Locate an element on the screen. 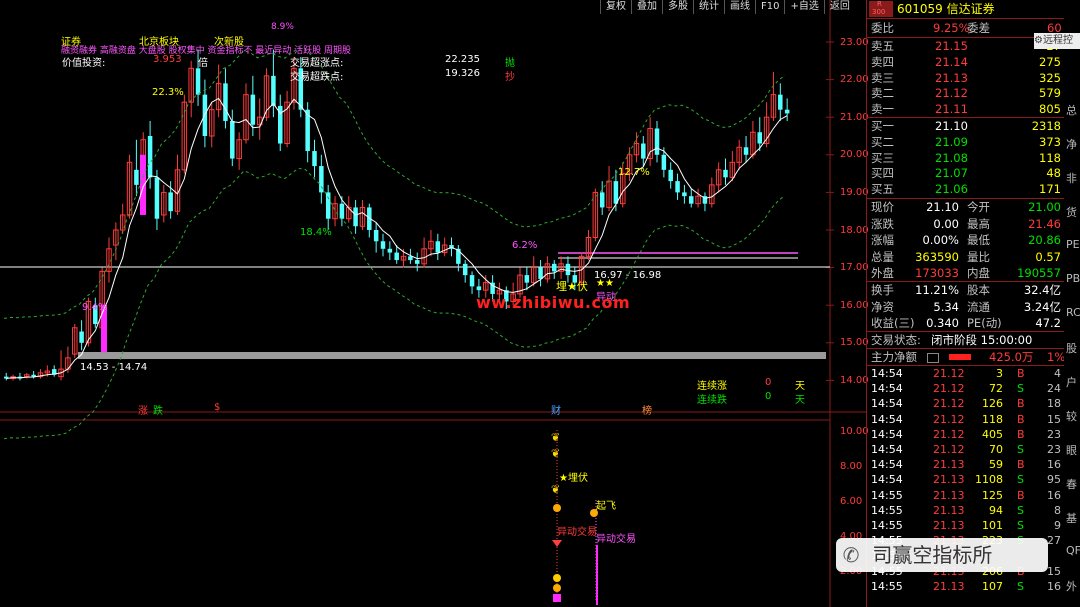 The height and width of the screenshot is (607, 1080). tick-row: 14:55 21.13 94 S 8 is located at coordinates (966, 510).